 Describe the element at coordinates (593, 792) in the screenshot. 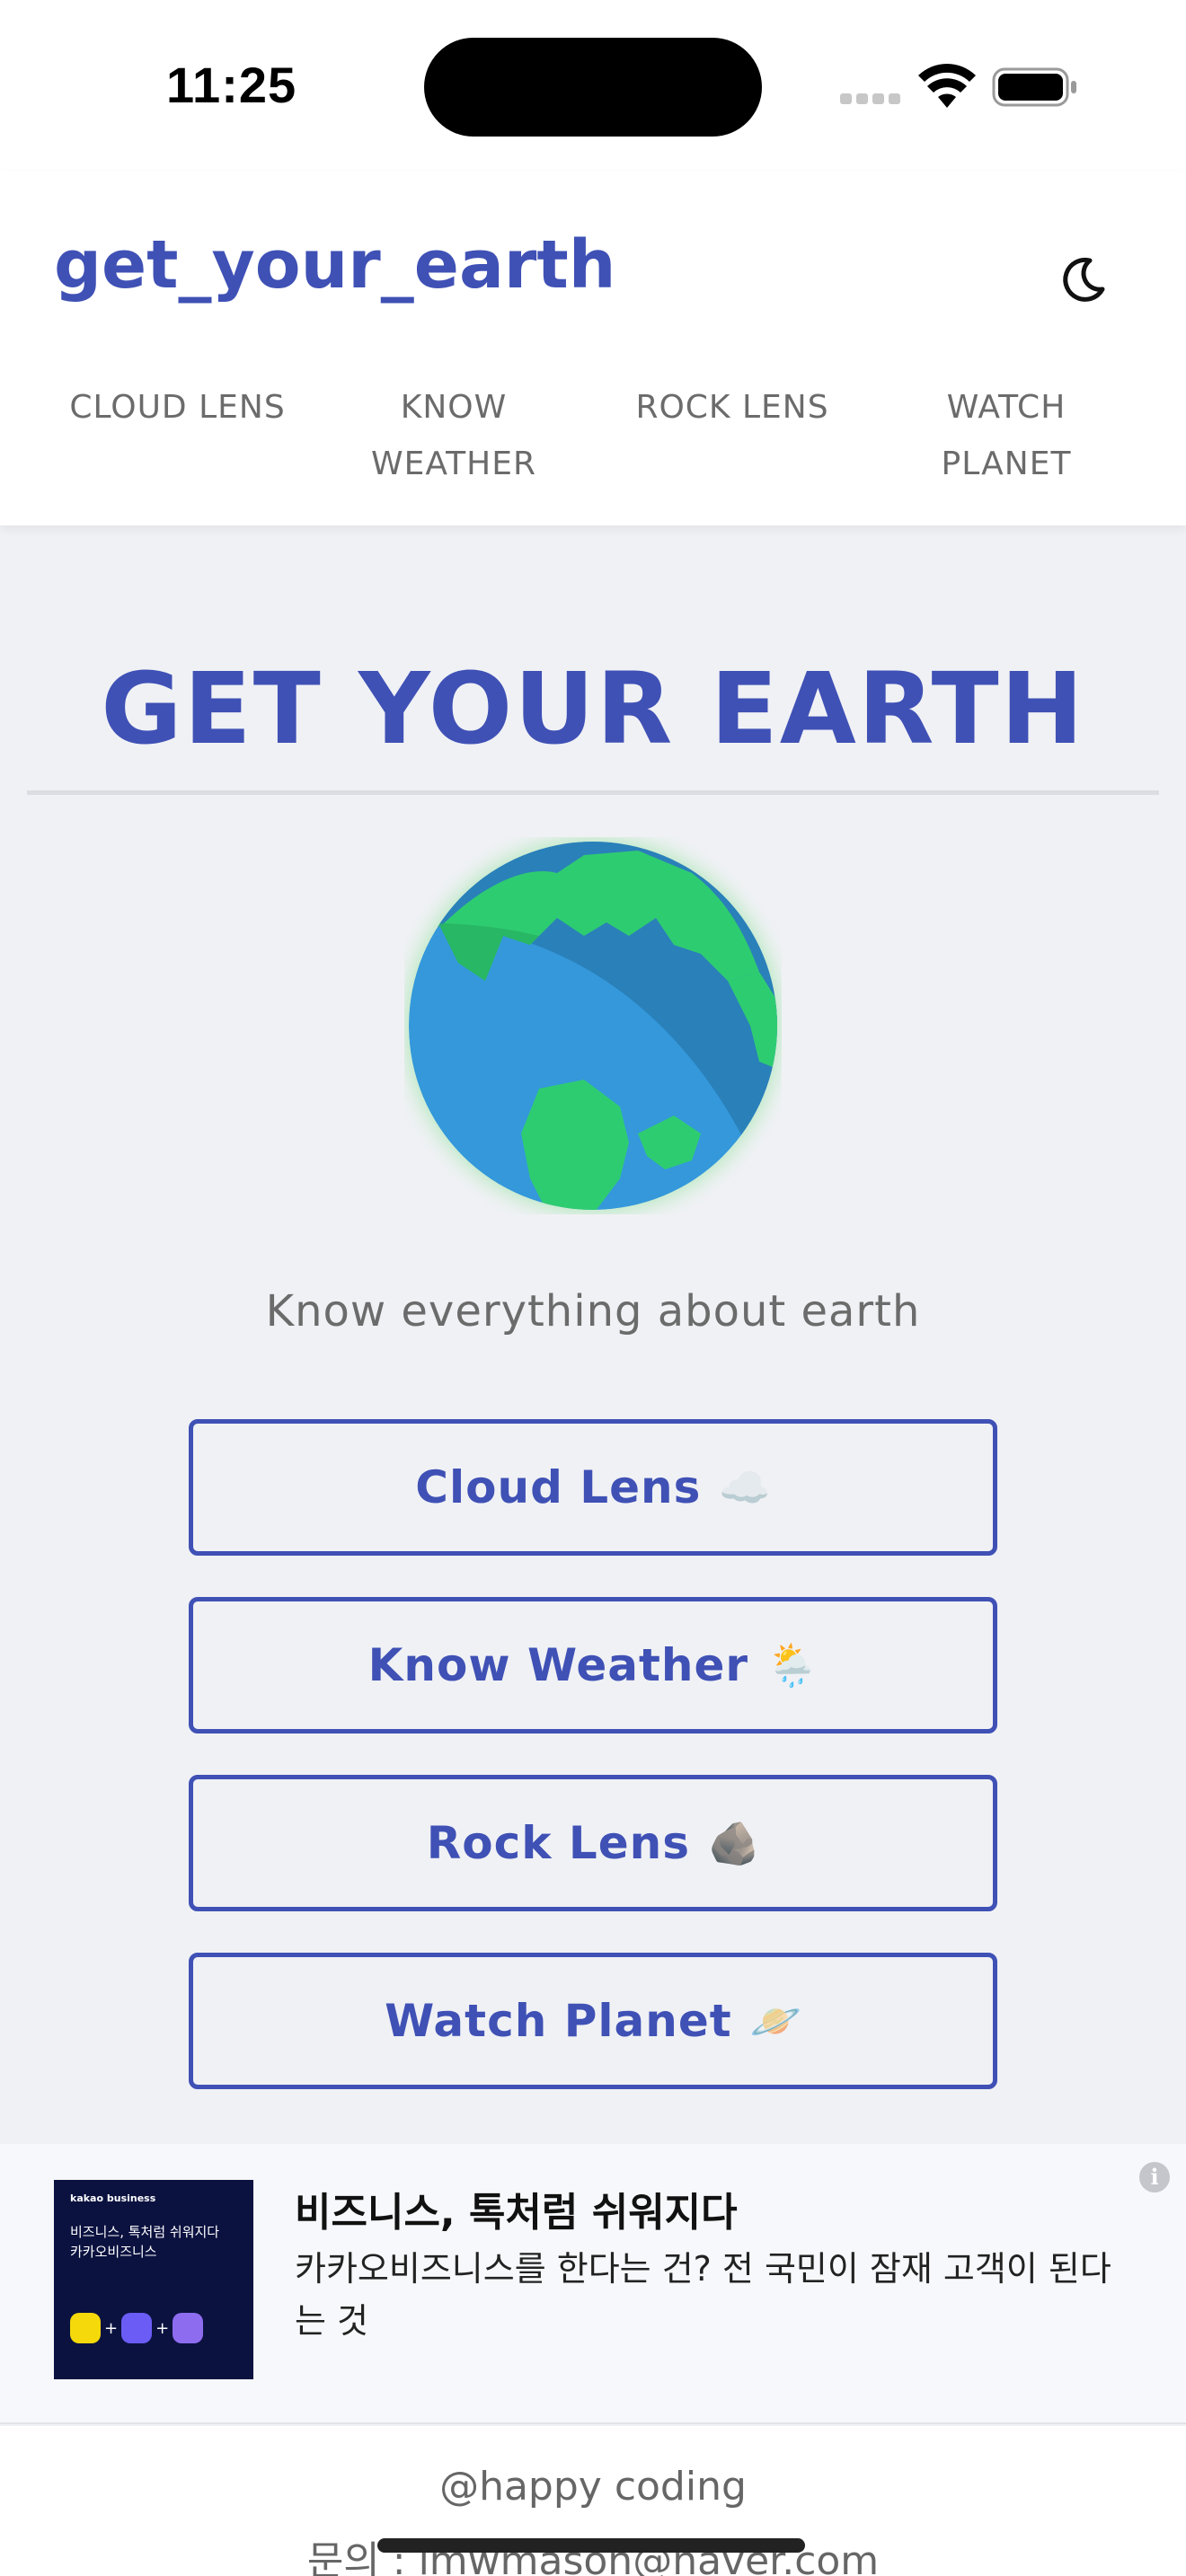

I see `divider` at that location.